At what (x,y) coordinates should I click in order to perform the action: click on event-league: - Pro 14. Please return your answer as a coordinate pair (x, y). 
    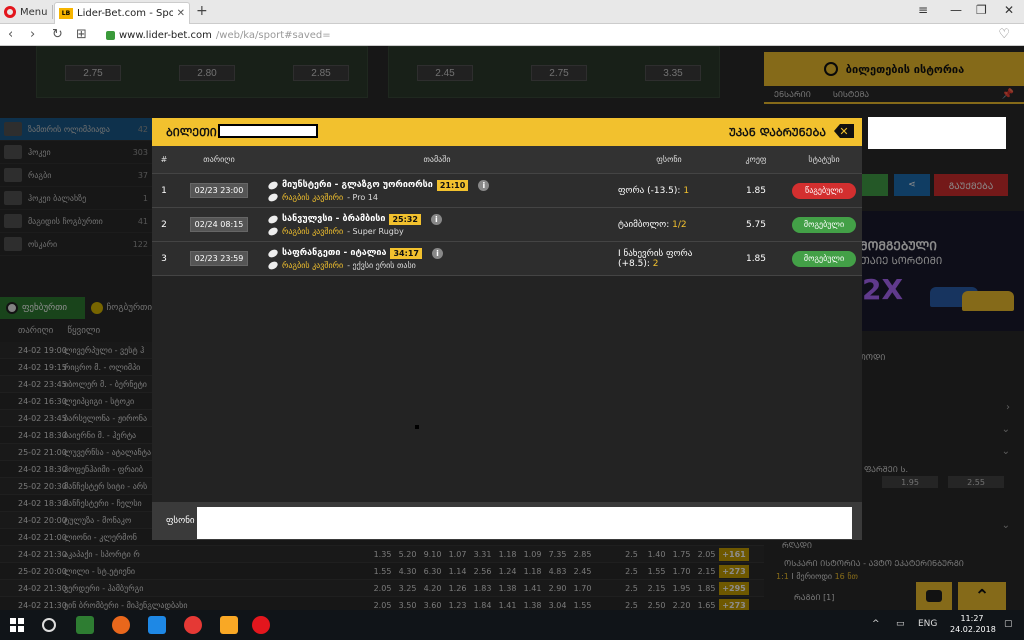
    Looking at the image, I should click on (362, 197).